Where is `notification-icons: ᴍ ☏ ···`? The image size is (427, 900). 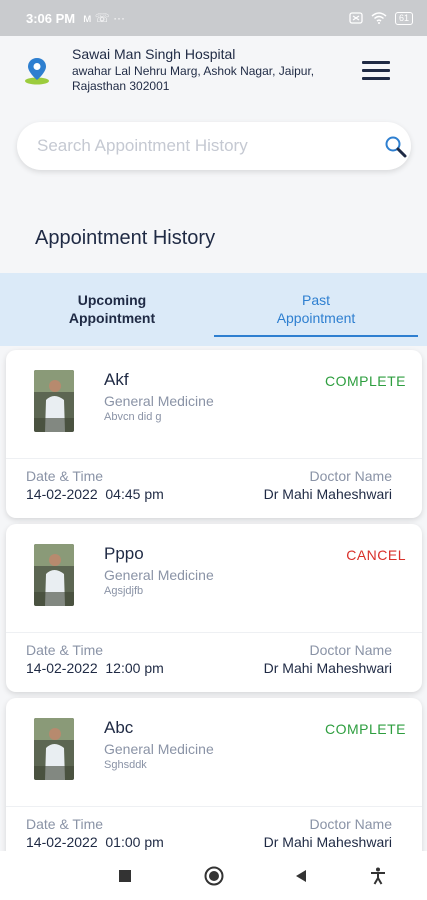
notification-icons: ᴍ ☏ ··· is located at coordinates (104, 18).